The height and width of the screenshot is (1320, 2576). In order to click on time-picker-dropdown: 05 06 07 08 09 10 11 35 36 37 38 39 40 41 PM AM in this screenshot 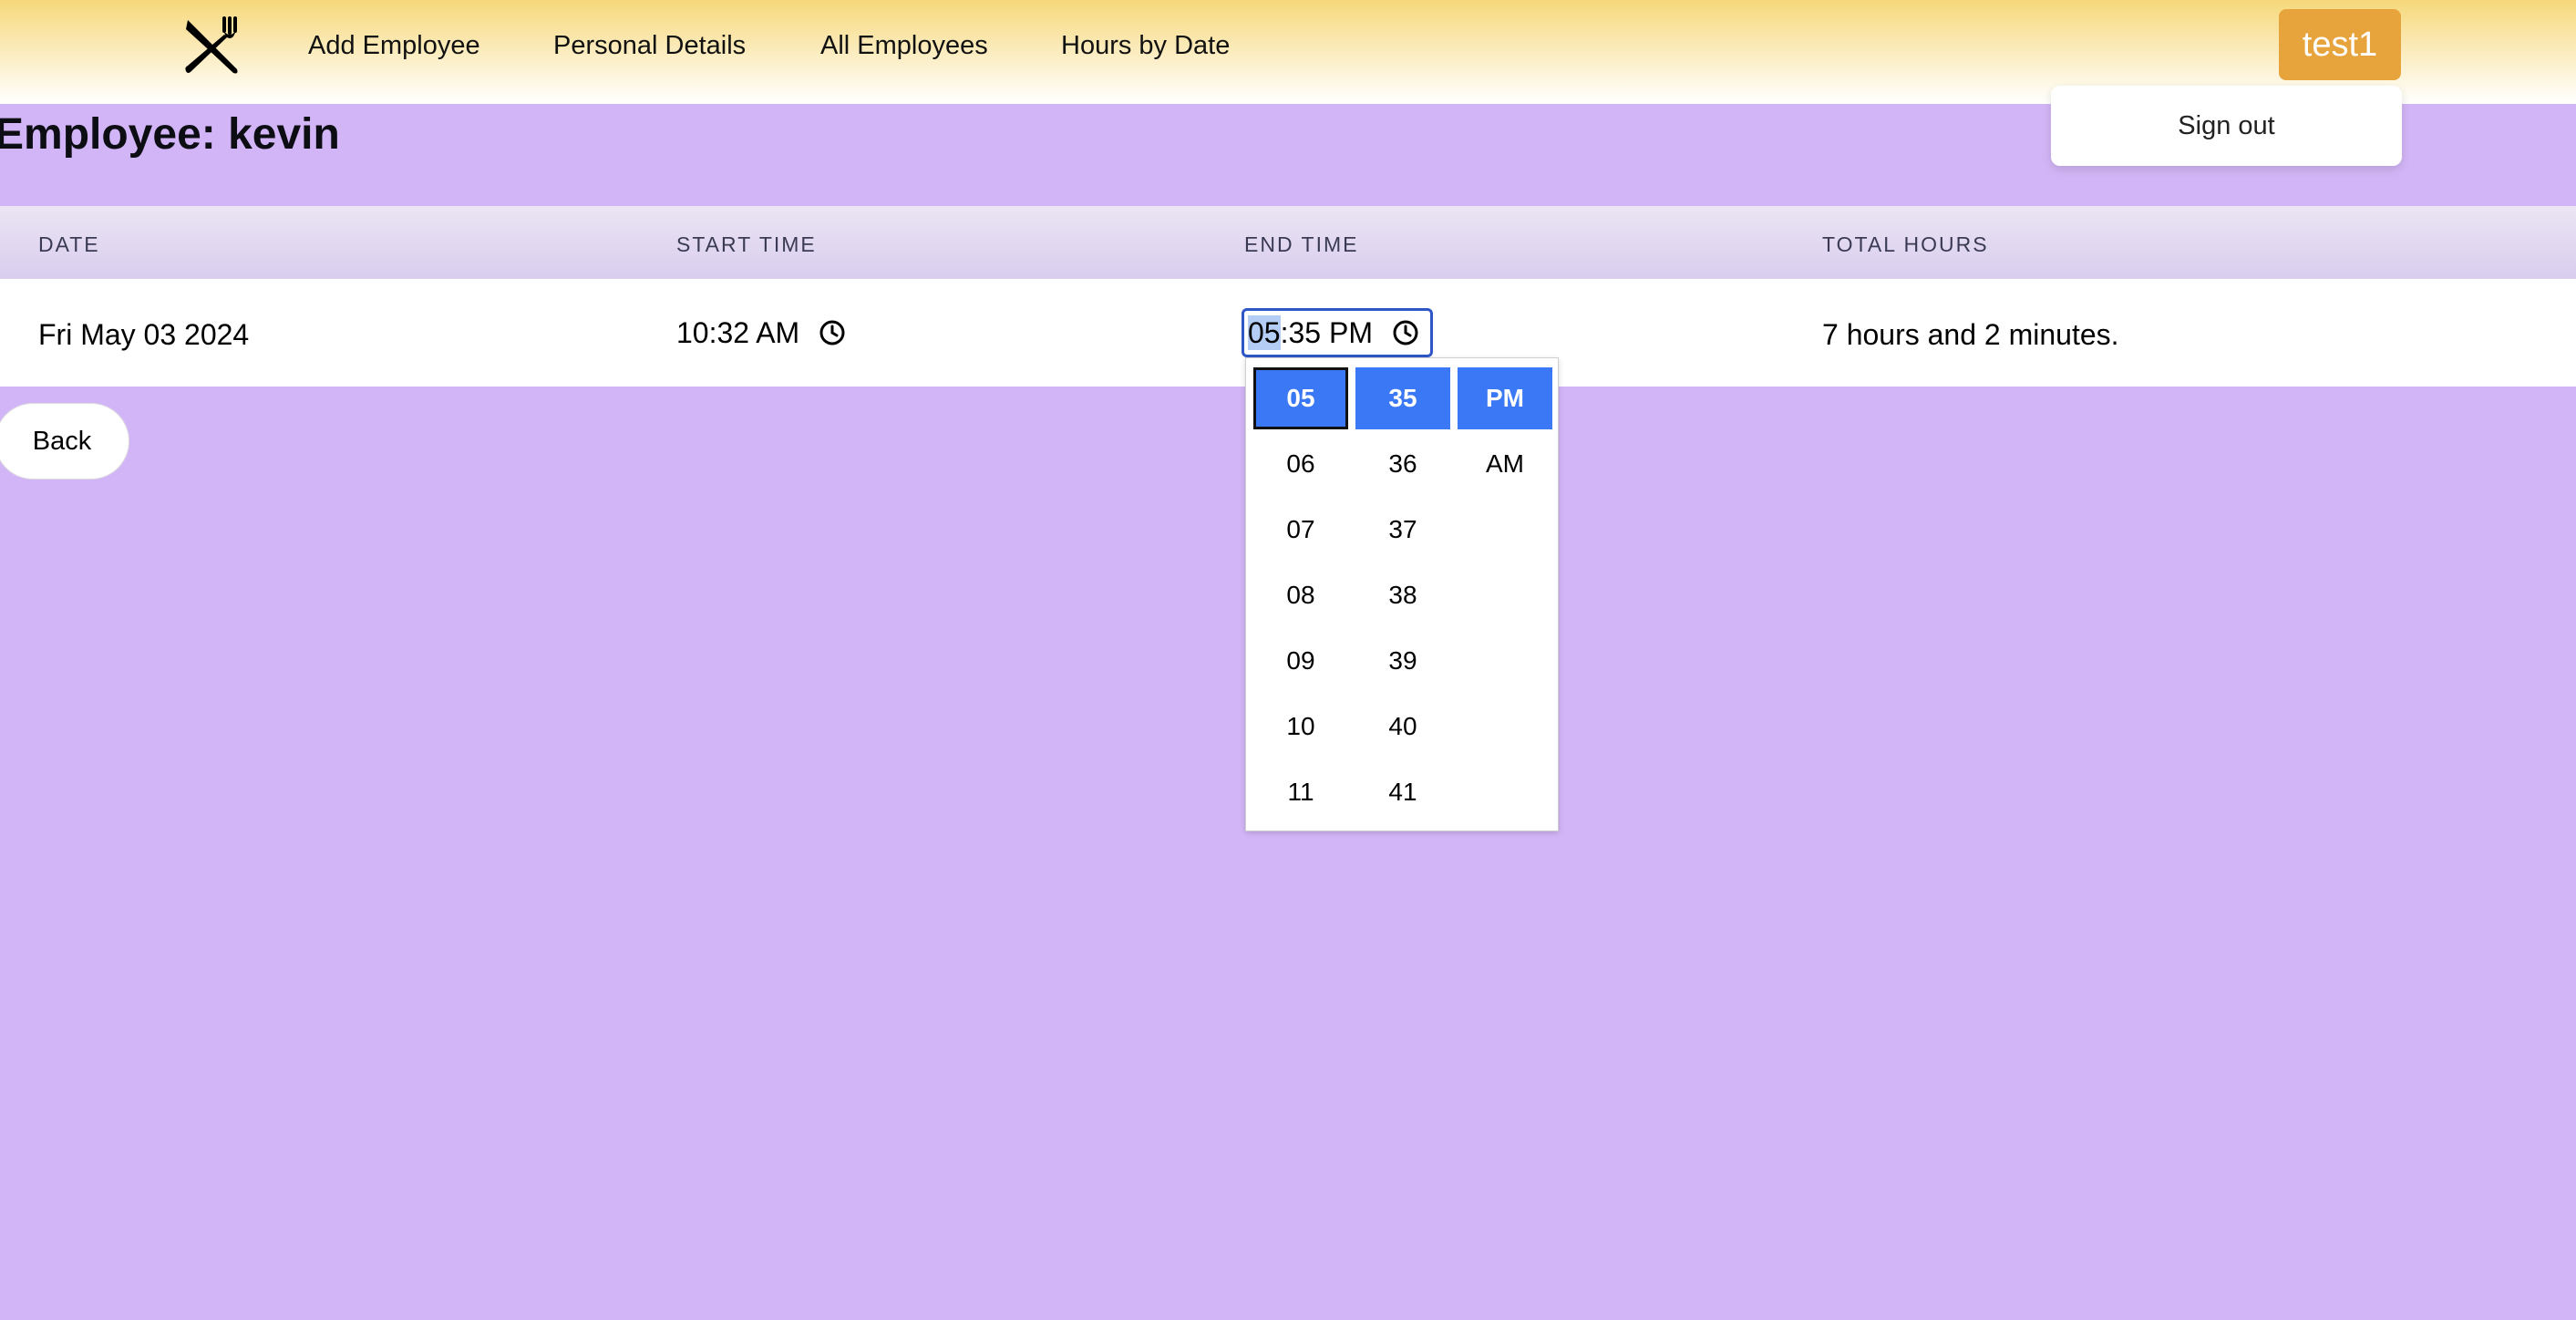, I will do `click(1402, 594)`.